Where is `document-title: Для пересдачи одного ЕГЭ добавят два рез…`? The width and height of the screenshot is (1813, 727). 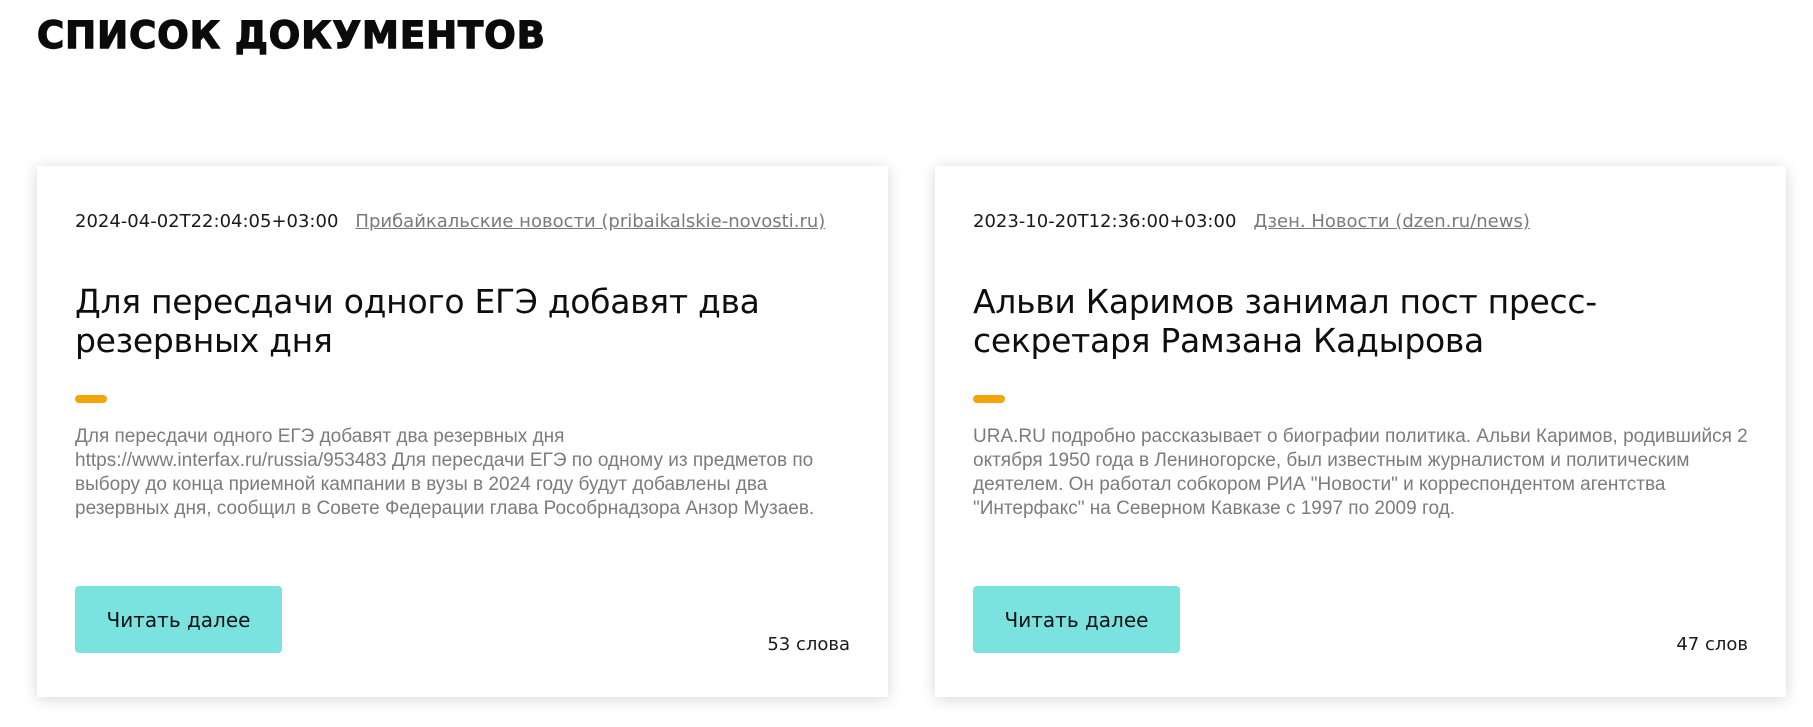
document-title: Для пересдачи одного ЕГЭ добавят два рез… is located at coordinates (417, 321).